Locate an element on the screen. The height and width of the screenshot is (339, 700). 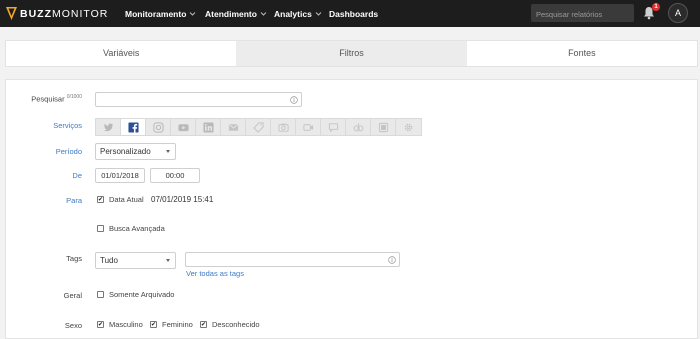
services-toolbar is located at coordinates (258, 127).